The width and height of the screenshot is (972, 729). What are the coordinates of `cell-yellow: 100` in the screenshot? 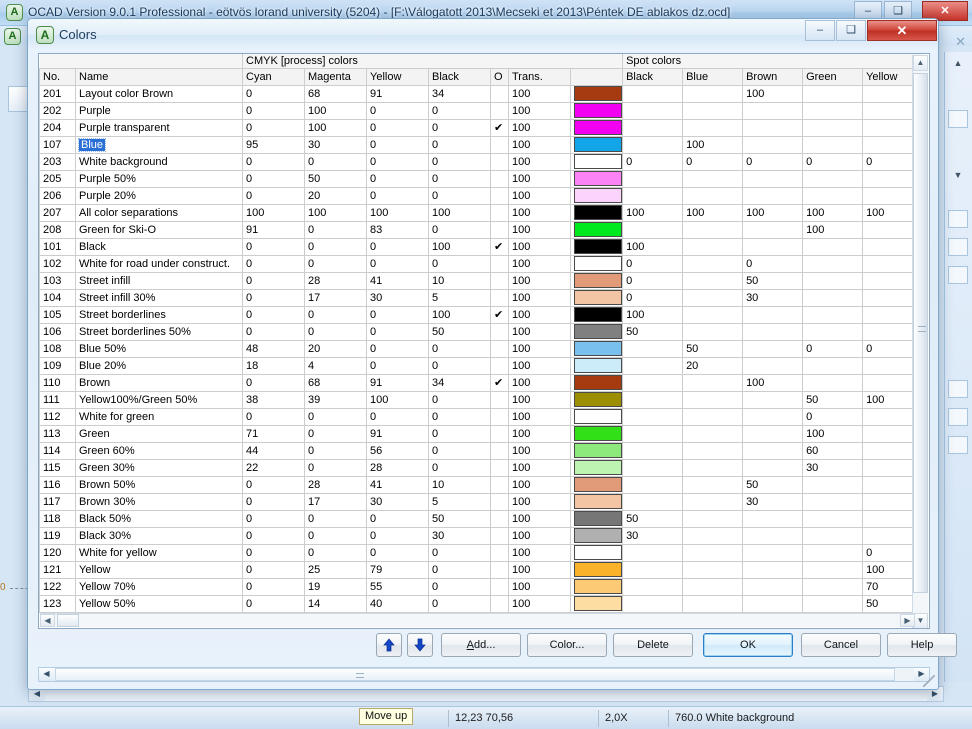 It's located at (397, 212).